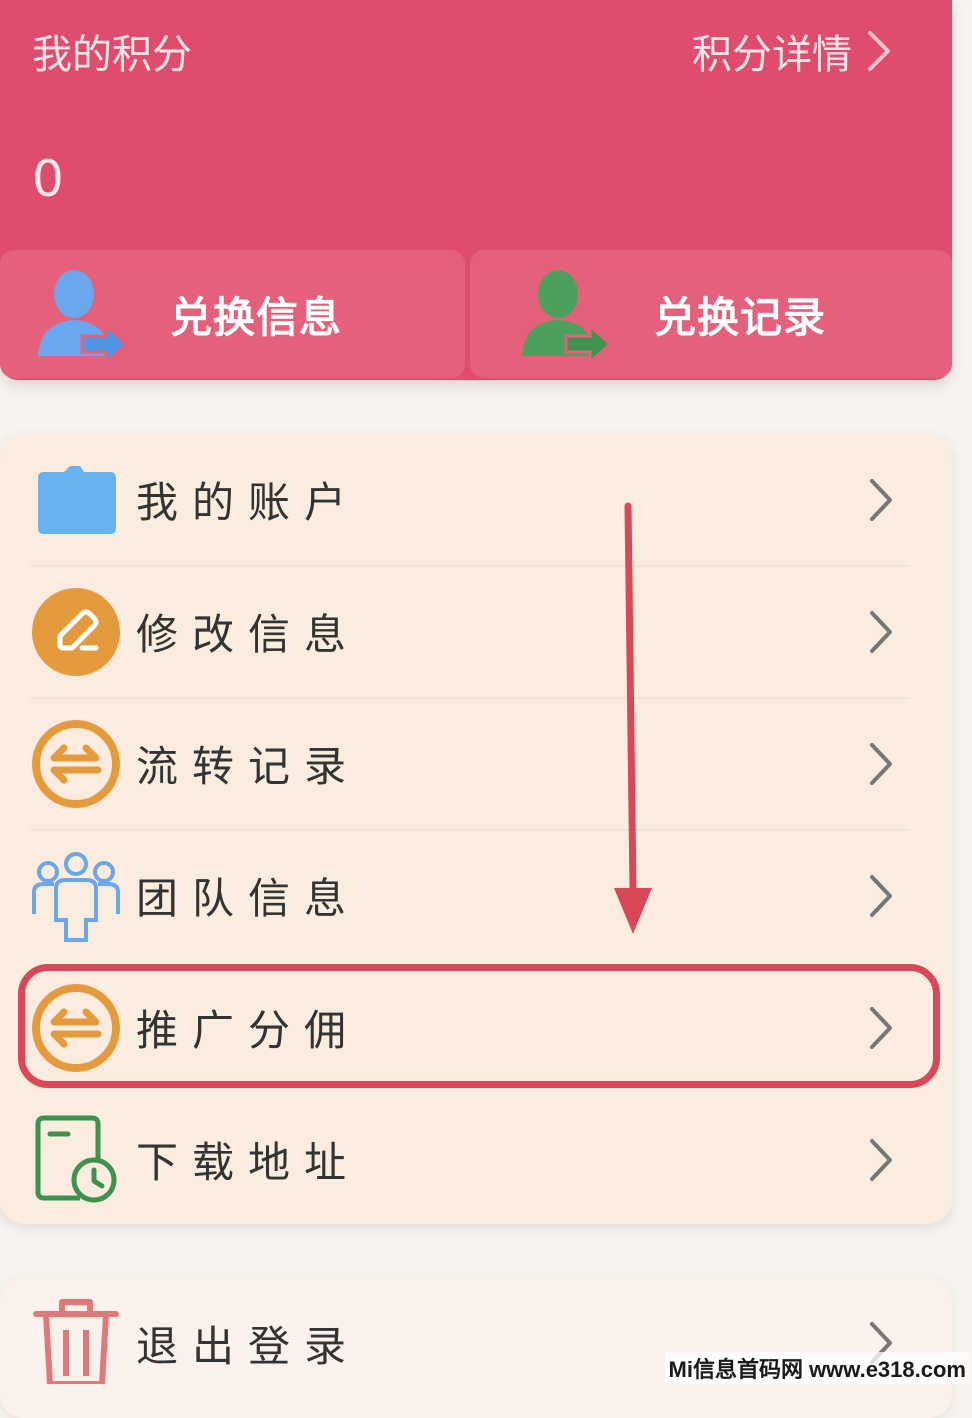 The height and width of the screenshot is (1418, 972). I want to click on menu-item-account: 我的账户, so click(476, 499).